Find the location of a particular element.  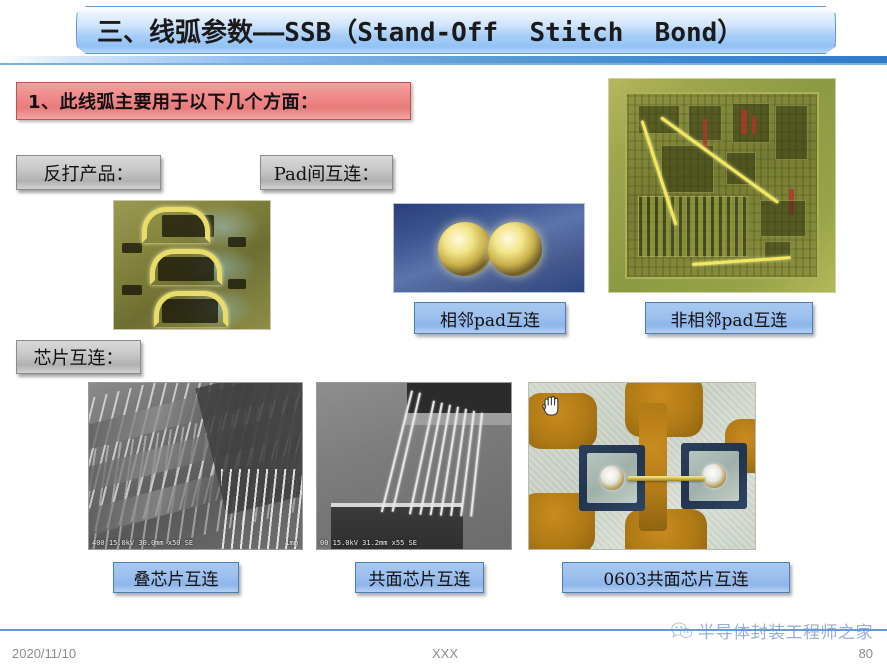

sem-caption-coplanar: 00 15.0kV 31.2mm x55 SE is located at coordinates (368, 543).